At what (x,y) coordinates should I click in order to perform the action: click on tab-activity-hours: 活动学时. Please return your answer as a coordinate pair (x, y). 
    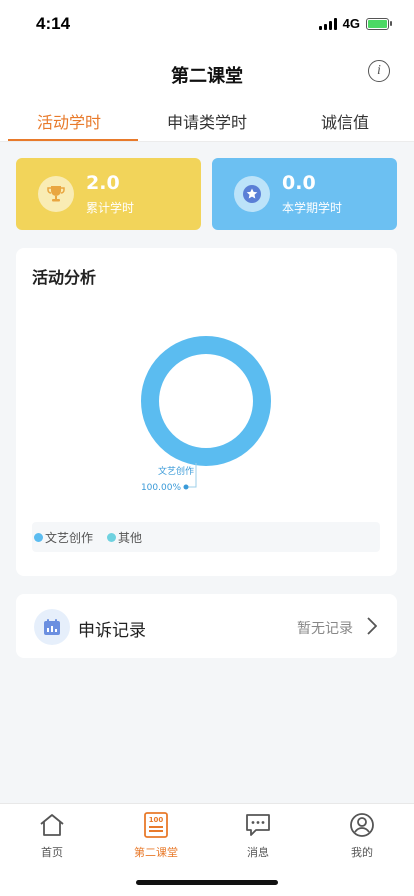
    Looking at the image, I should click on (69, 118).